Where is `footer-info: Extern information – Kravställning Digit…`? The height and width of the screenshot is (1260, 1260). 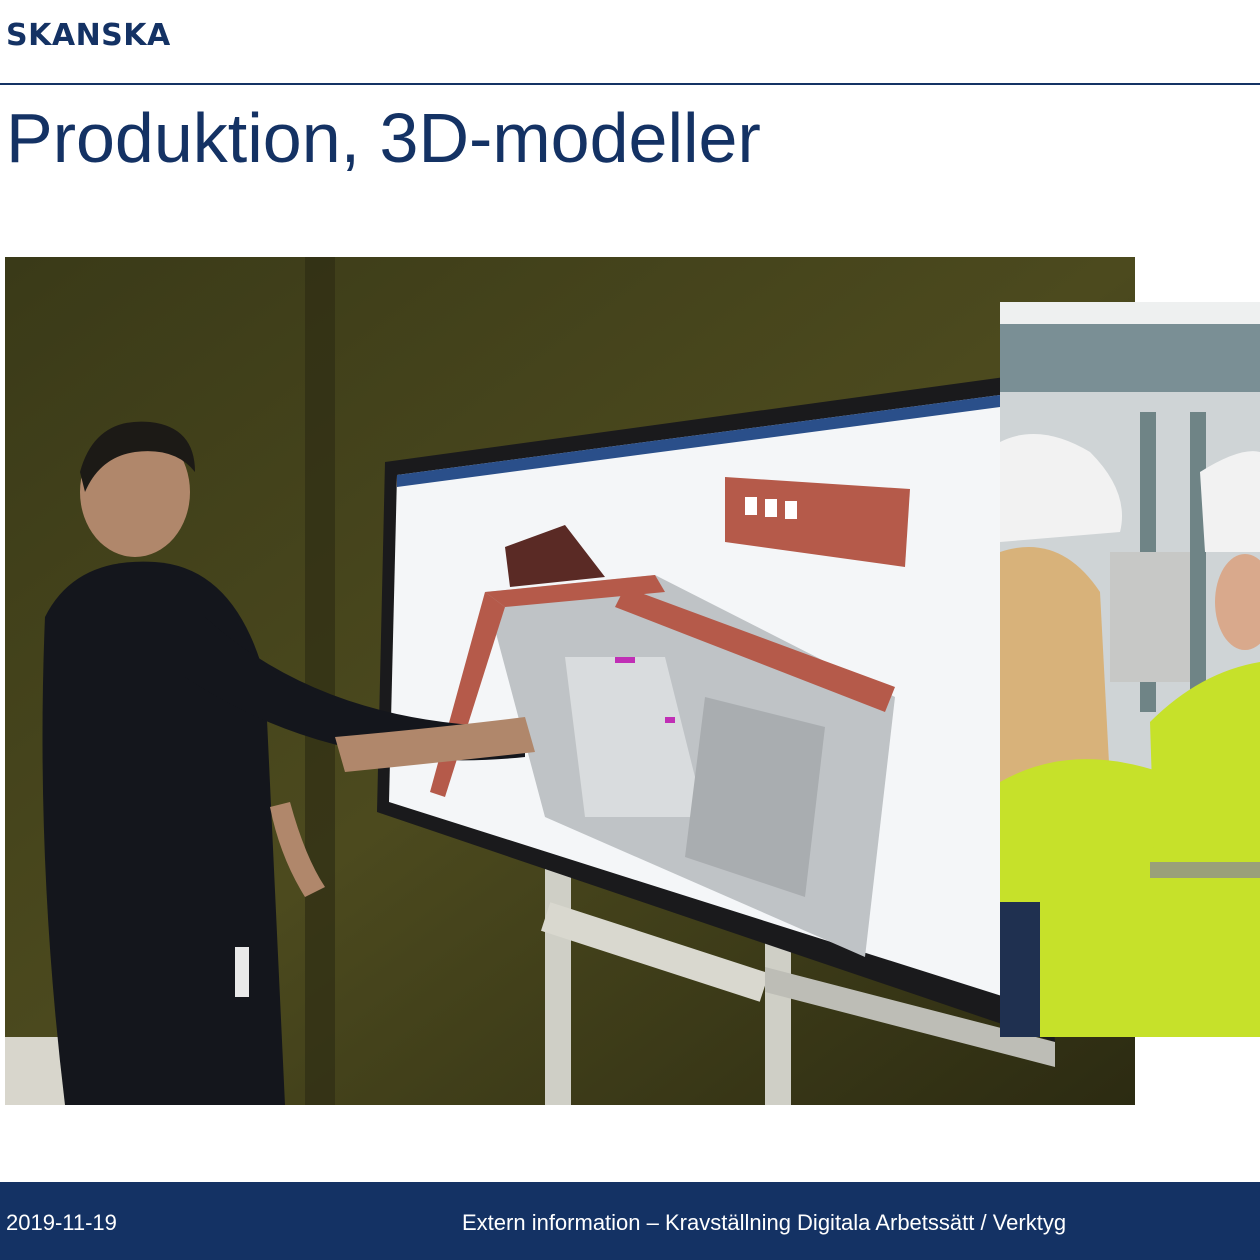 footer-info: Extern information – Kravställning Digit… is located at coordinates (764, 1222).